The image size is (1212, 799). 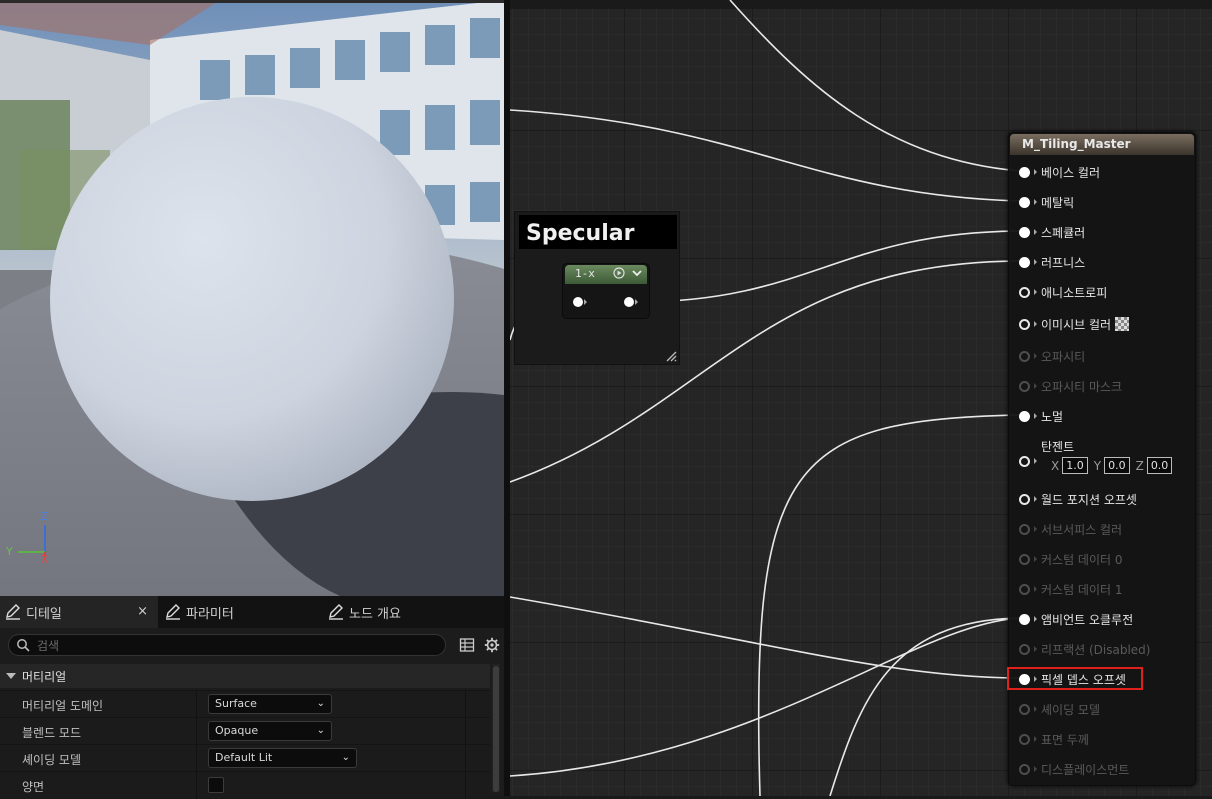 I want to click on chevron-down-icon, so click(x=637, y=273).